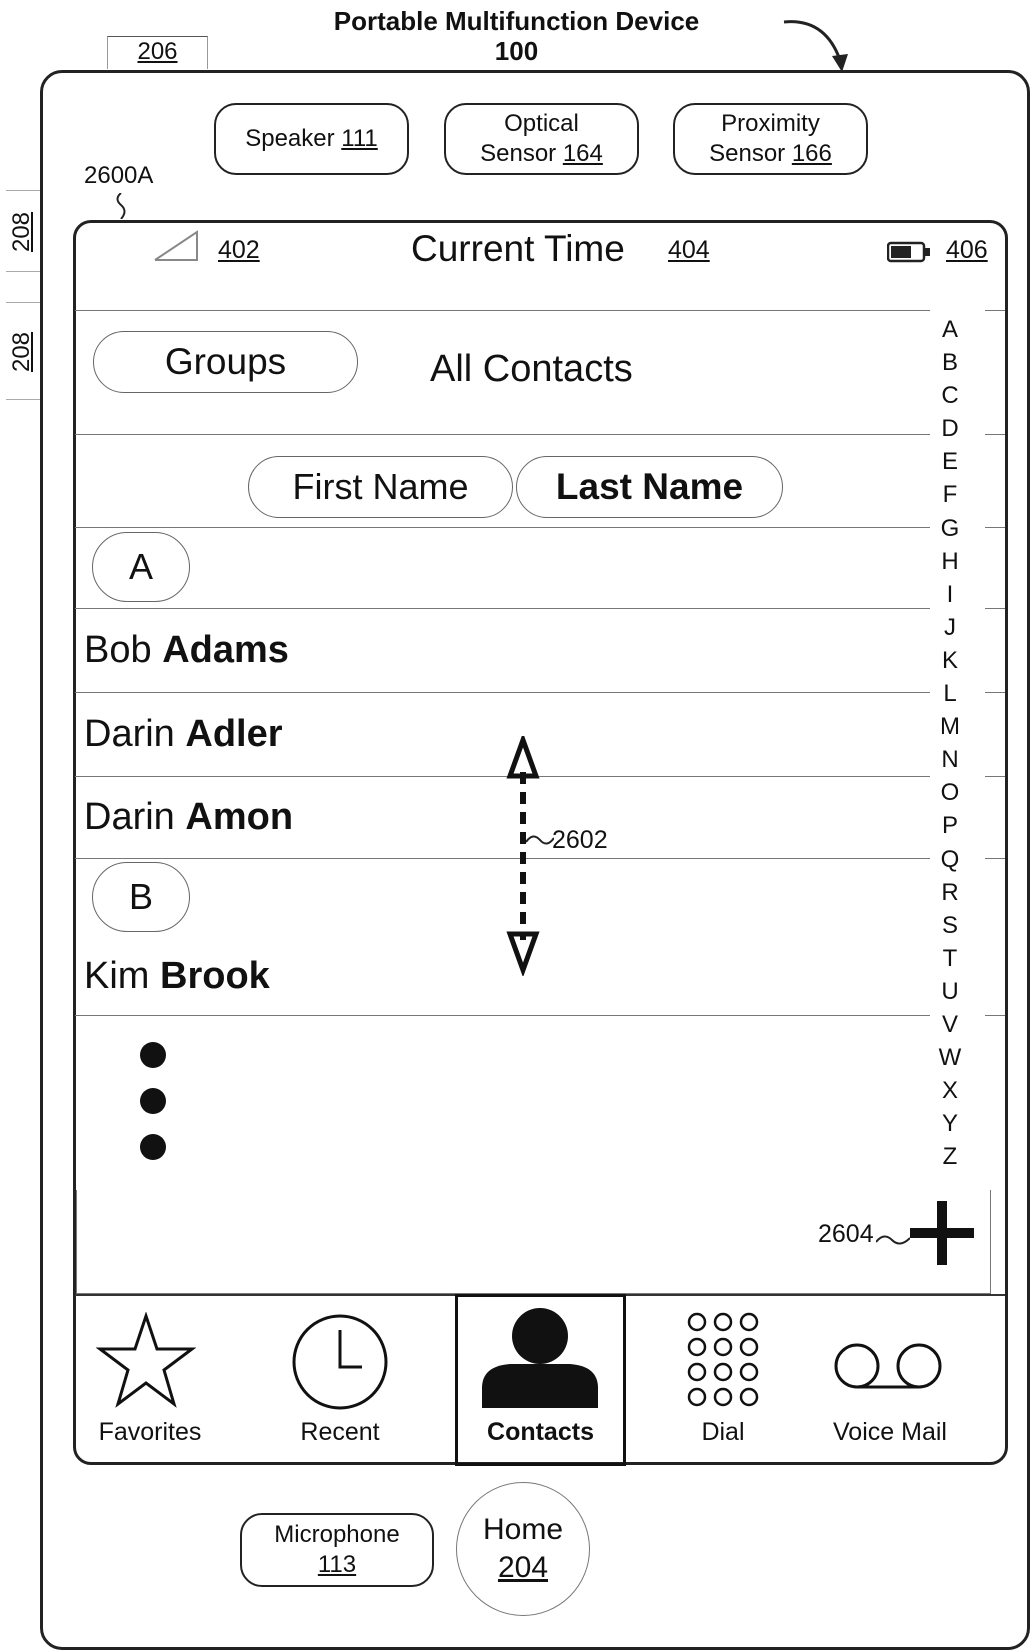 Image resolution: width=1033 pixels, height=1650 pixels. What do you see at coordinates (950, 925) in the screenshot?
I see `alphabet-index-letter-s: S` at bounding box center [950, 925].